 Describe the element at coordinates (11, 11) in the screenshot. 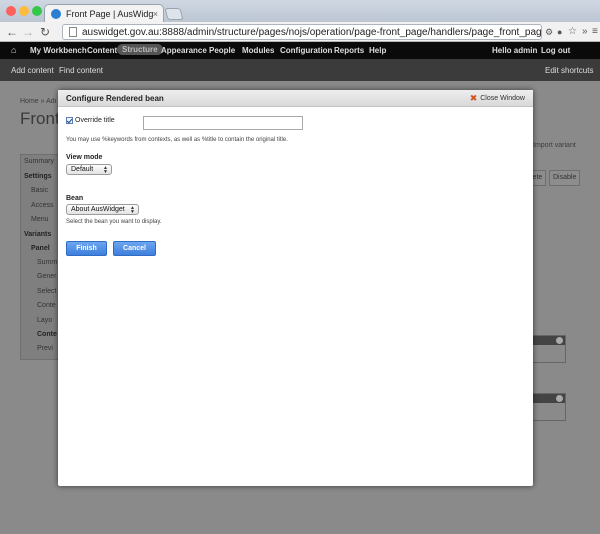

I see `close-window-dot` at that location.